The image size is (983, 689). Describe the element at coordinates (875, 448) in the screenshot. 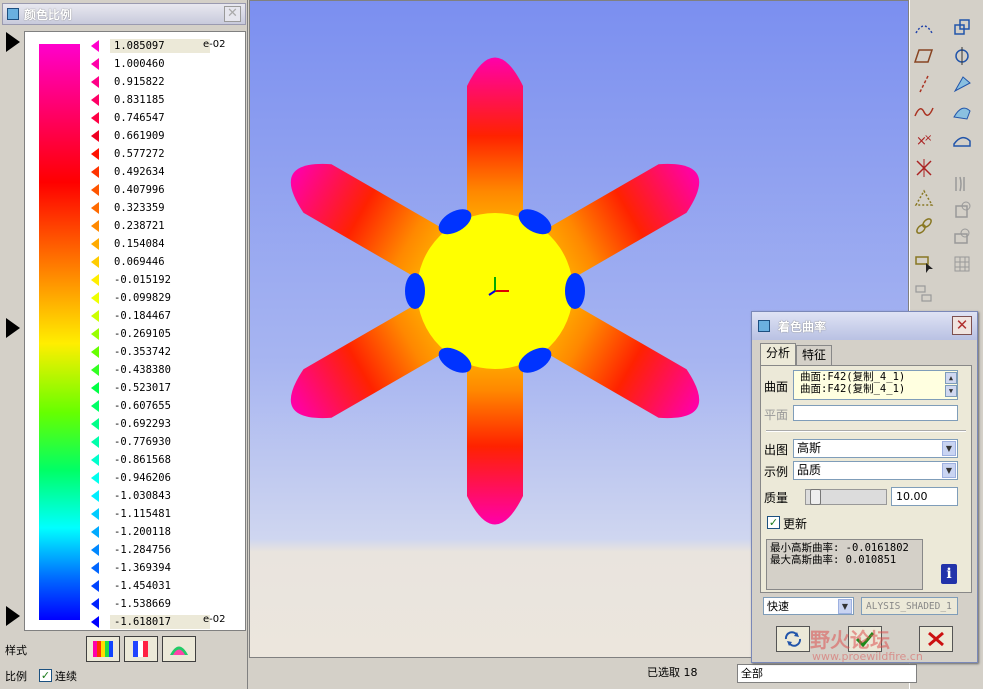

I see `output-type-select: 高斯 ▼` at that location.